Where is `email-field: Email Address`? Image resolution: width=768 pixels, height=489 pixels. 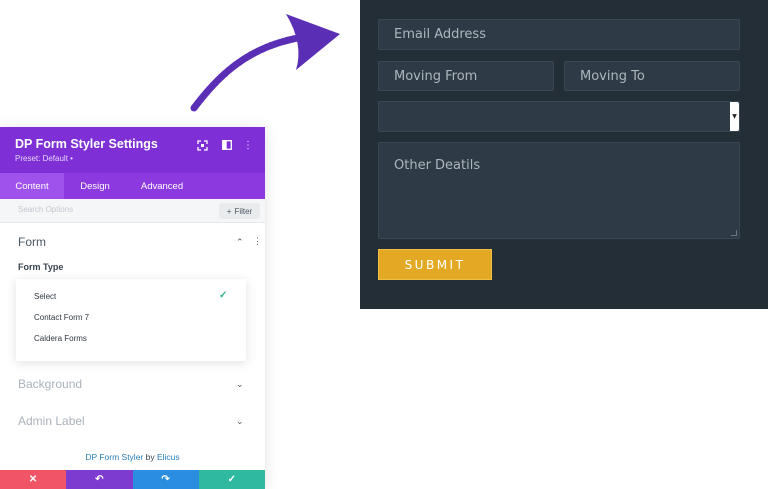
email-field: Email Address is located at coordinates (559, 34).